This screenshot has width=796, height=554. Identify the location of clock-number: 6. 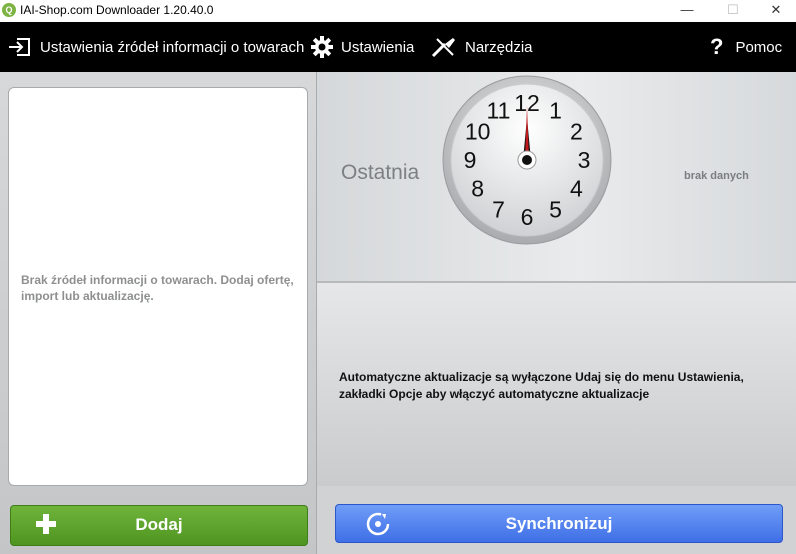
(527, 217).